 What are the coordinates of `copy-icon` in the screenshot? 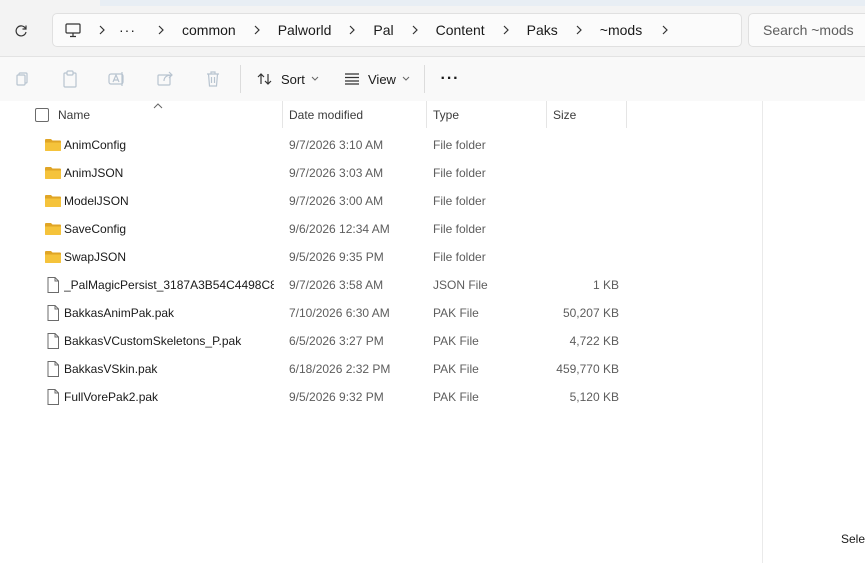 It's located at (22, 79).